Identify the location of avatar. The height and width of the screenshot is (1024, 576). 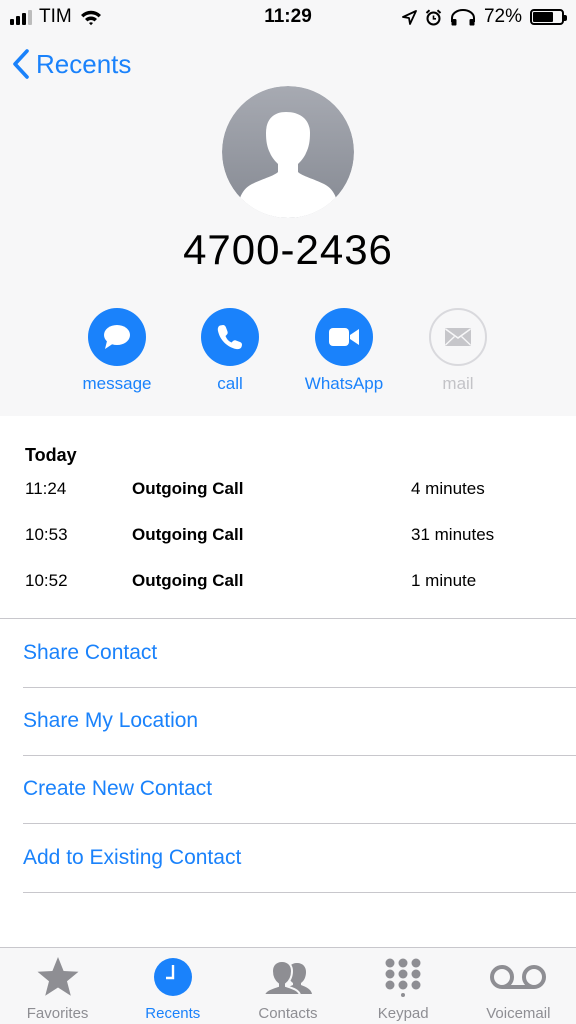
(288, 152).